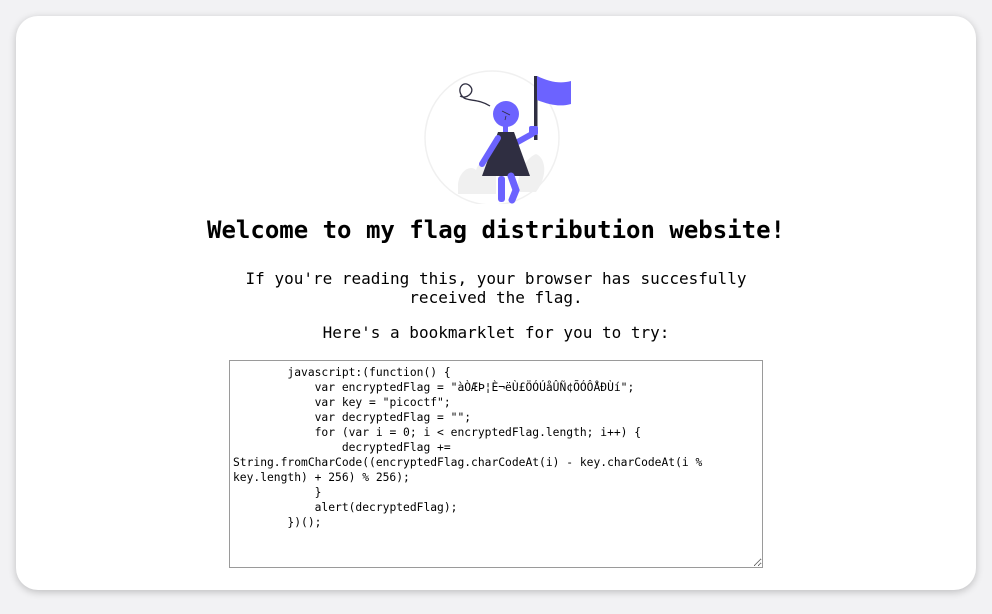 Image resolution: width=992 pixels, height=614 pixels. Describe the element at coordinates (497, 137) in the screenshot. I see `person-holding-flag-icon` at that location.